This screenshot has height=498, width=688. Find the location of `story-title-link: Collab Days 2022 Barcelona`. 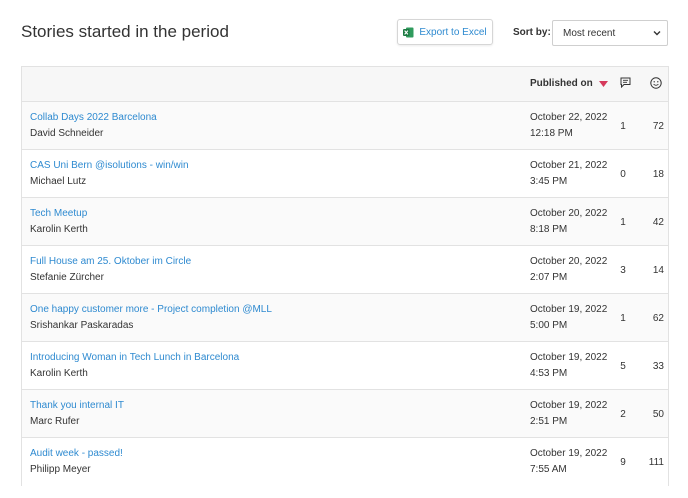

story-title-link: Collab Days 2022 Barcelona is located at coordinates (93, 117).